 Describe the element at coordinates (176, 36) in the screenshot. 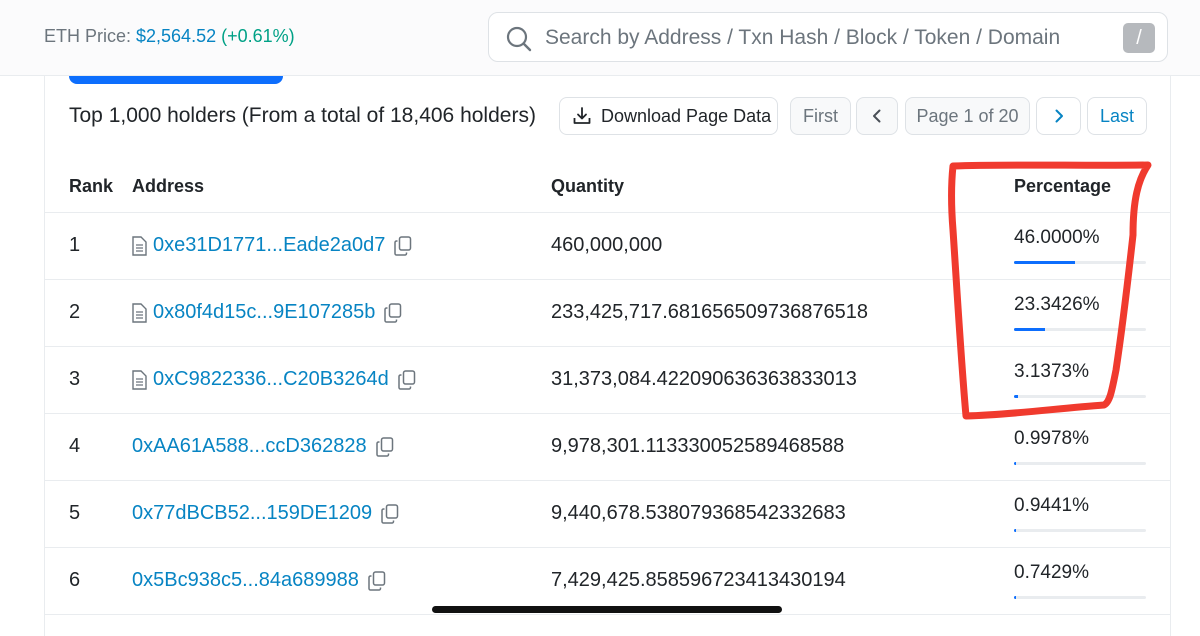

I see `eth-price-value: $2,564.52` at that location.